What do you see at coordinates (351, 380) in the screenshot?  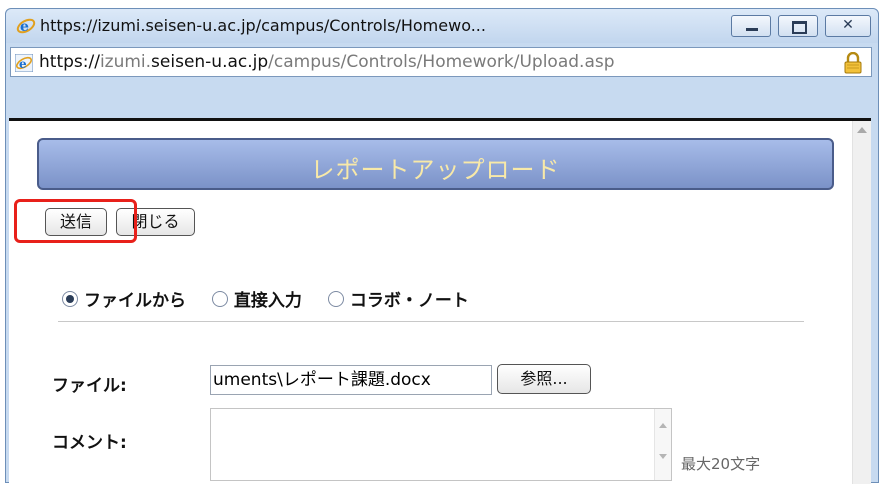 I see `file-path-field: uments\レポート課題.docx` at bounding box center [351, 380].